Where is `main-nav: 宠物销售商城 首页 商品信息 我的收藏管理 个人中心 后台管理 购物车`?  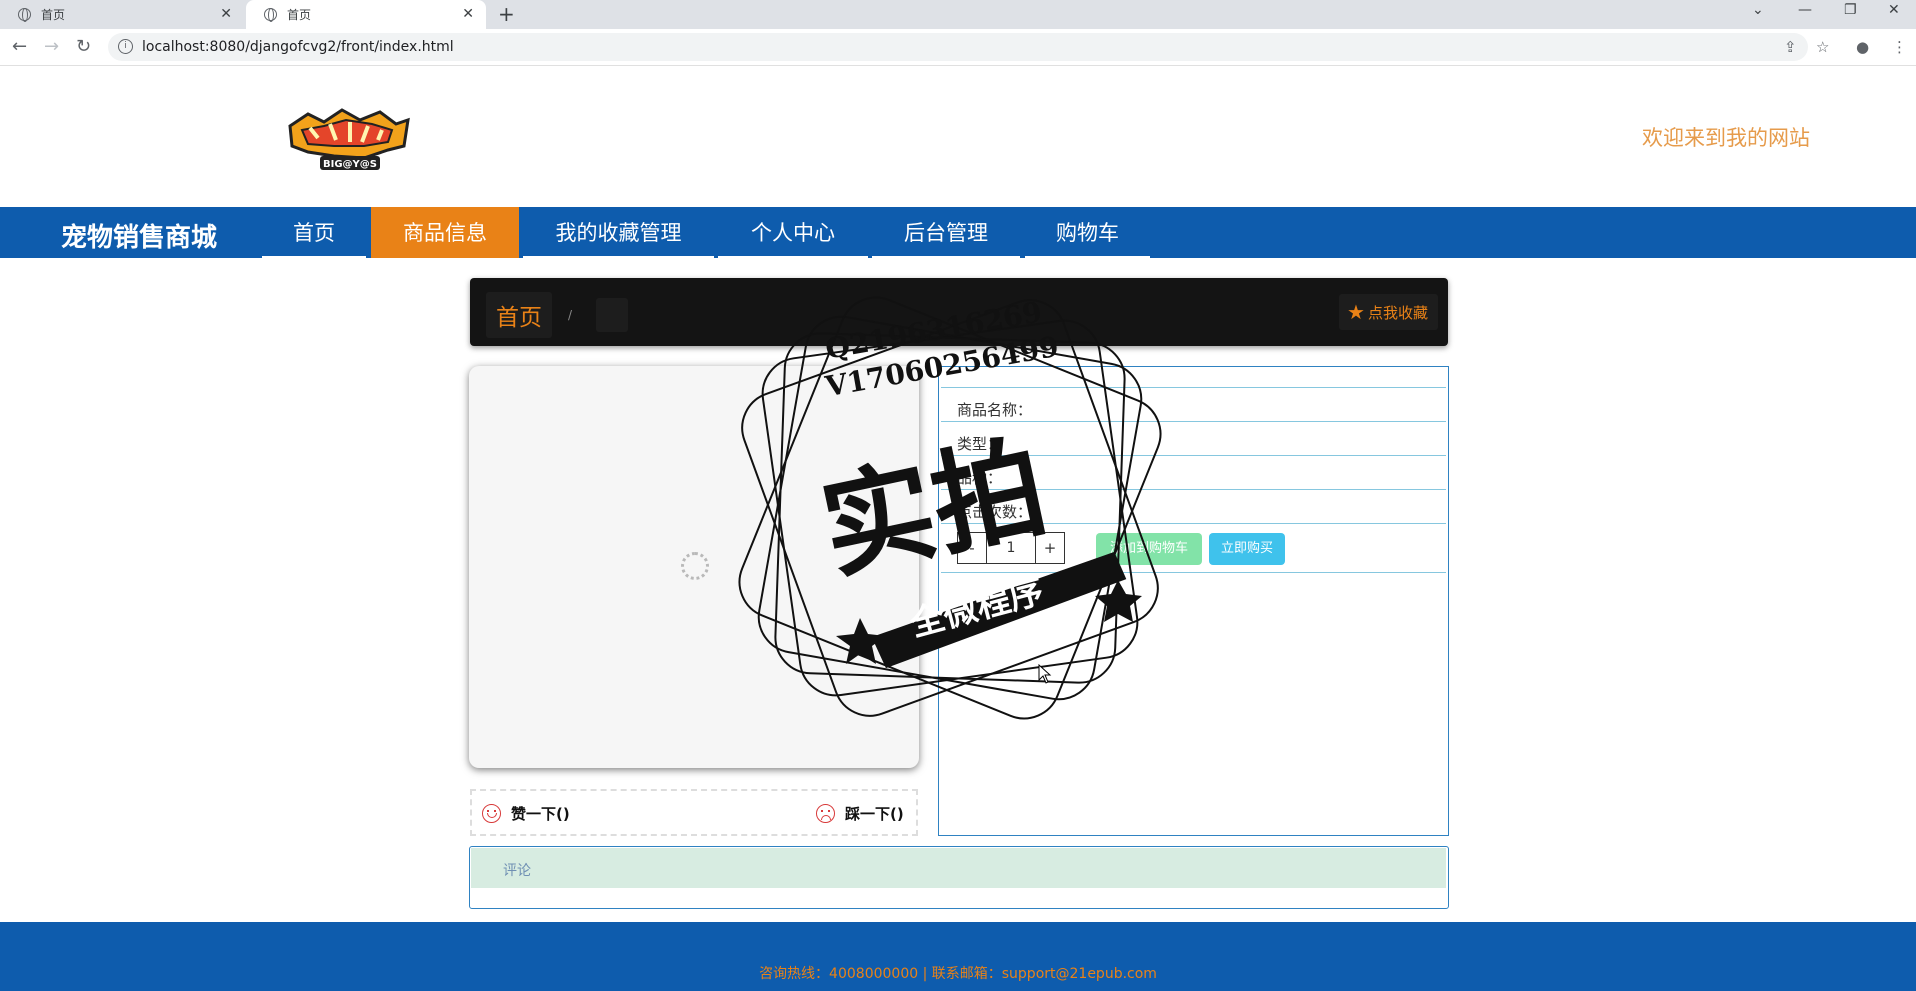 main-nav: 宠物销售商城 首页 商品信息 我的收藏管理 个人中心 后台管理 购物车 is located at coordinates (958, 232).